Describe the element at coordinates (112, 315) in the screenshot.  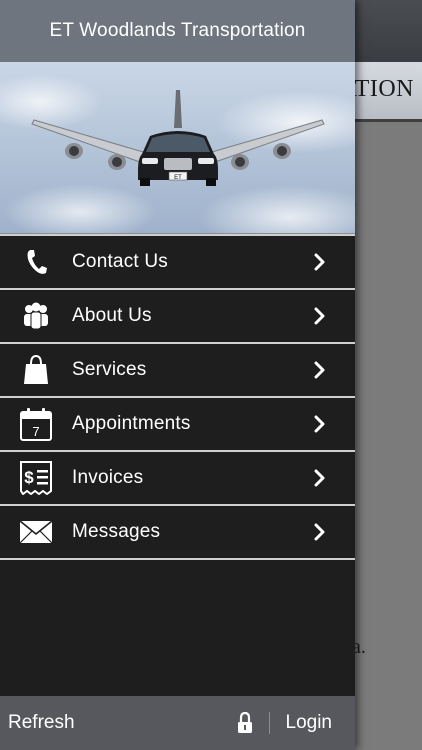
I see `menu-item-label: About Us` at that location.